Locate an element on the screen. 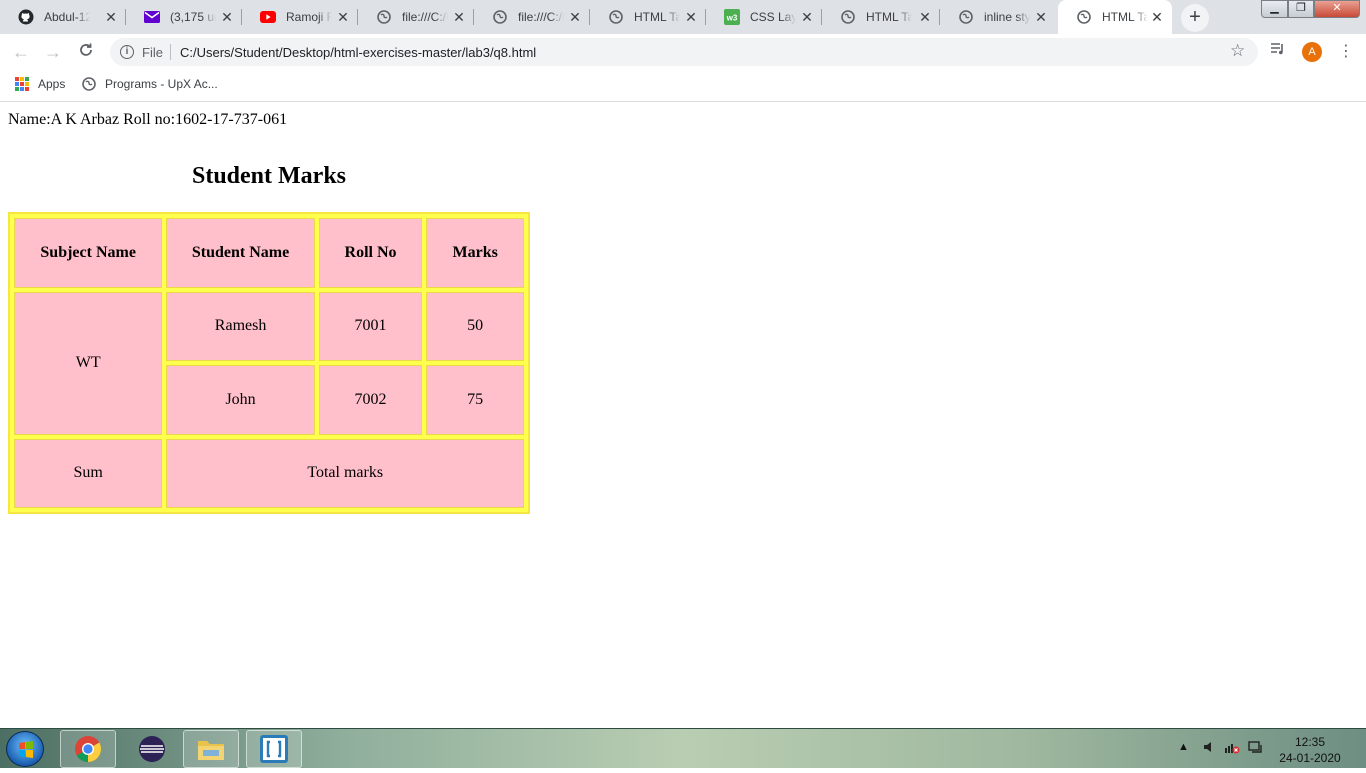 The width and height of the screenshot is (1366, 773). tab-mail: (3,175 unr ✕ is located at coordinates (184, 17).